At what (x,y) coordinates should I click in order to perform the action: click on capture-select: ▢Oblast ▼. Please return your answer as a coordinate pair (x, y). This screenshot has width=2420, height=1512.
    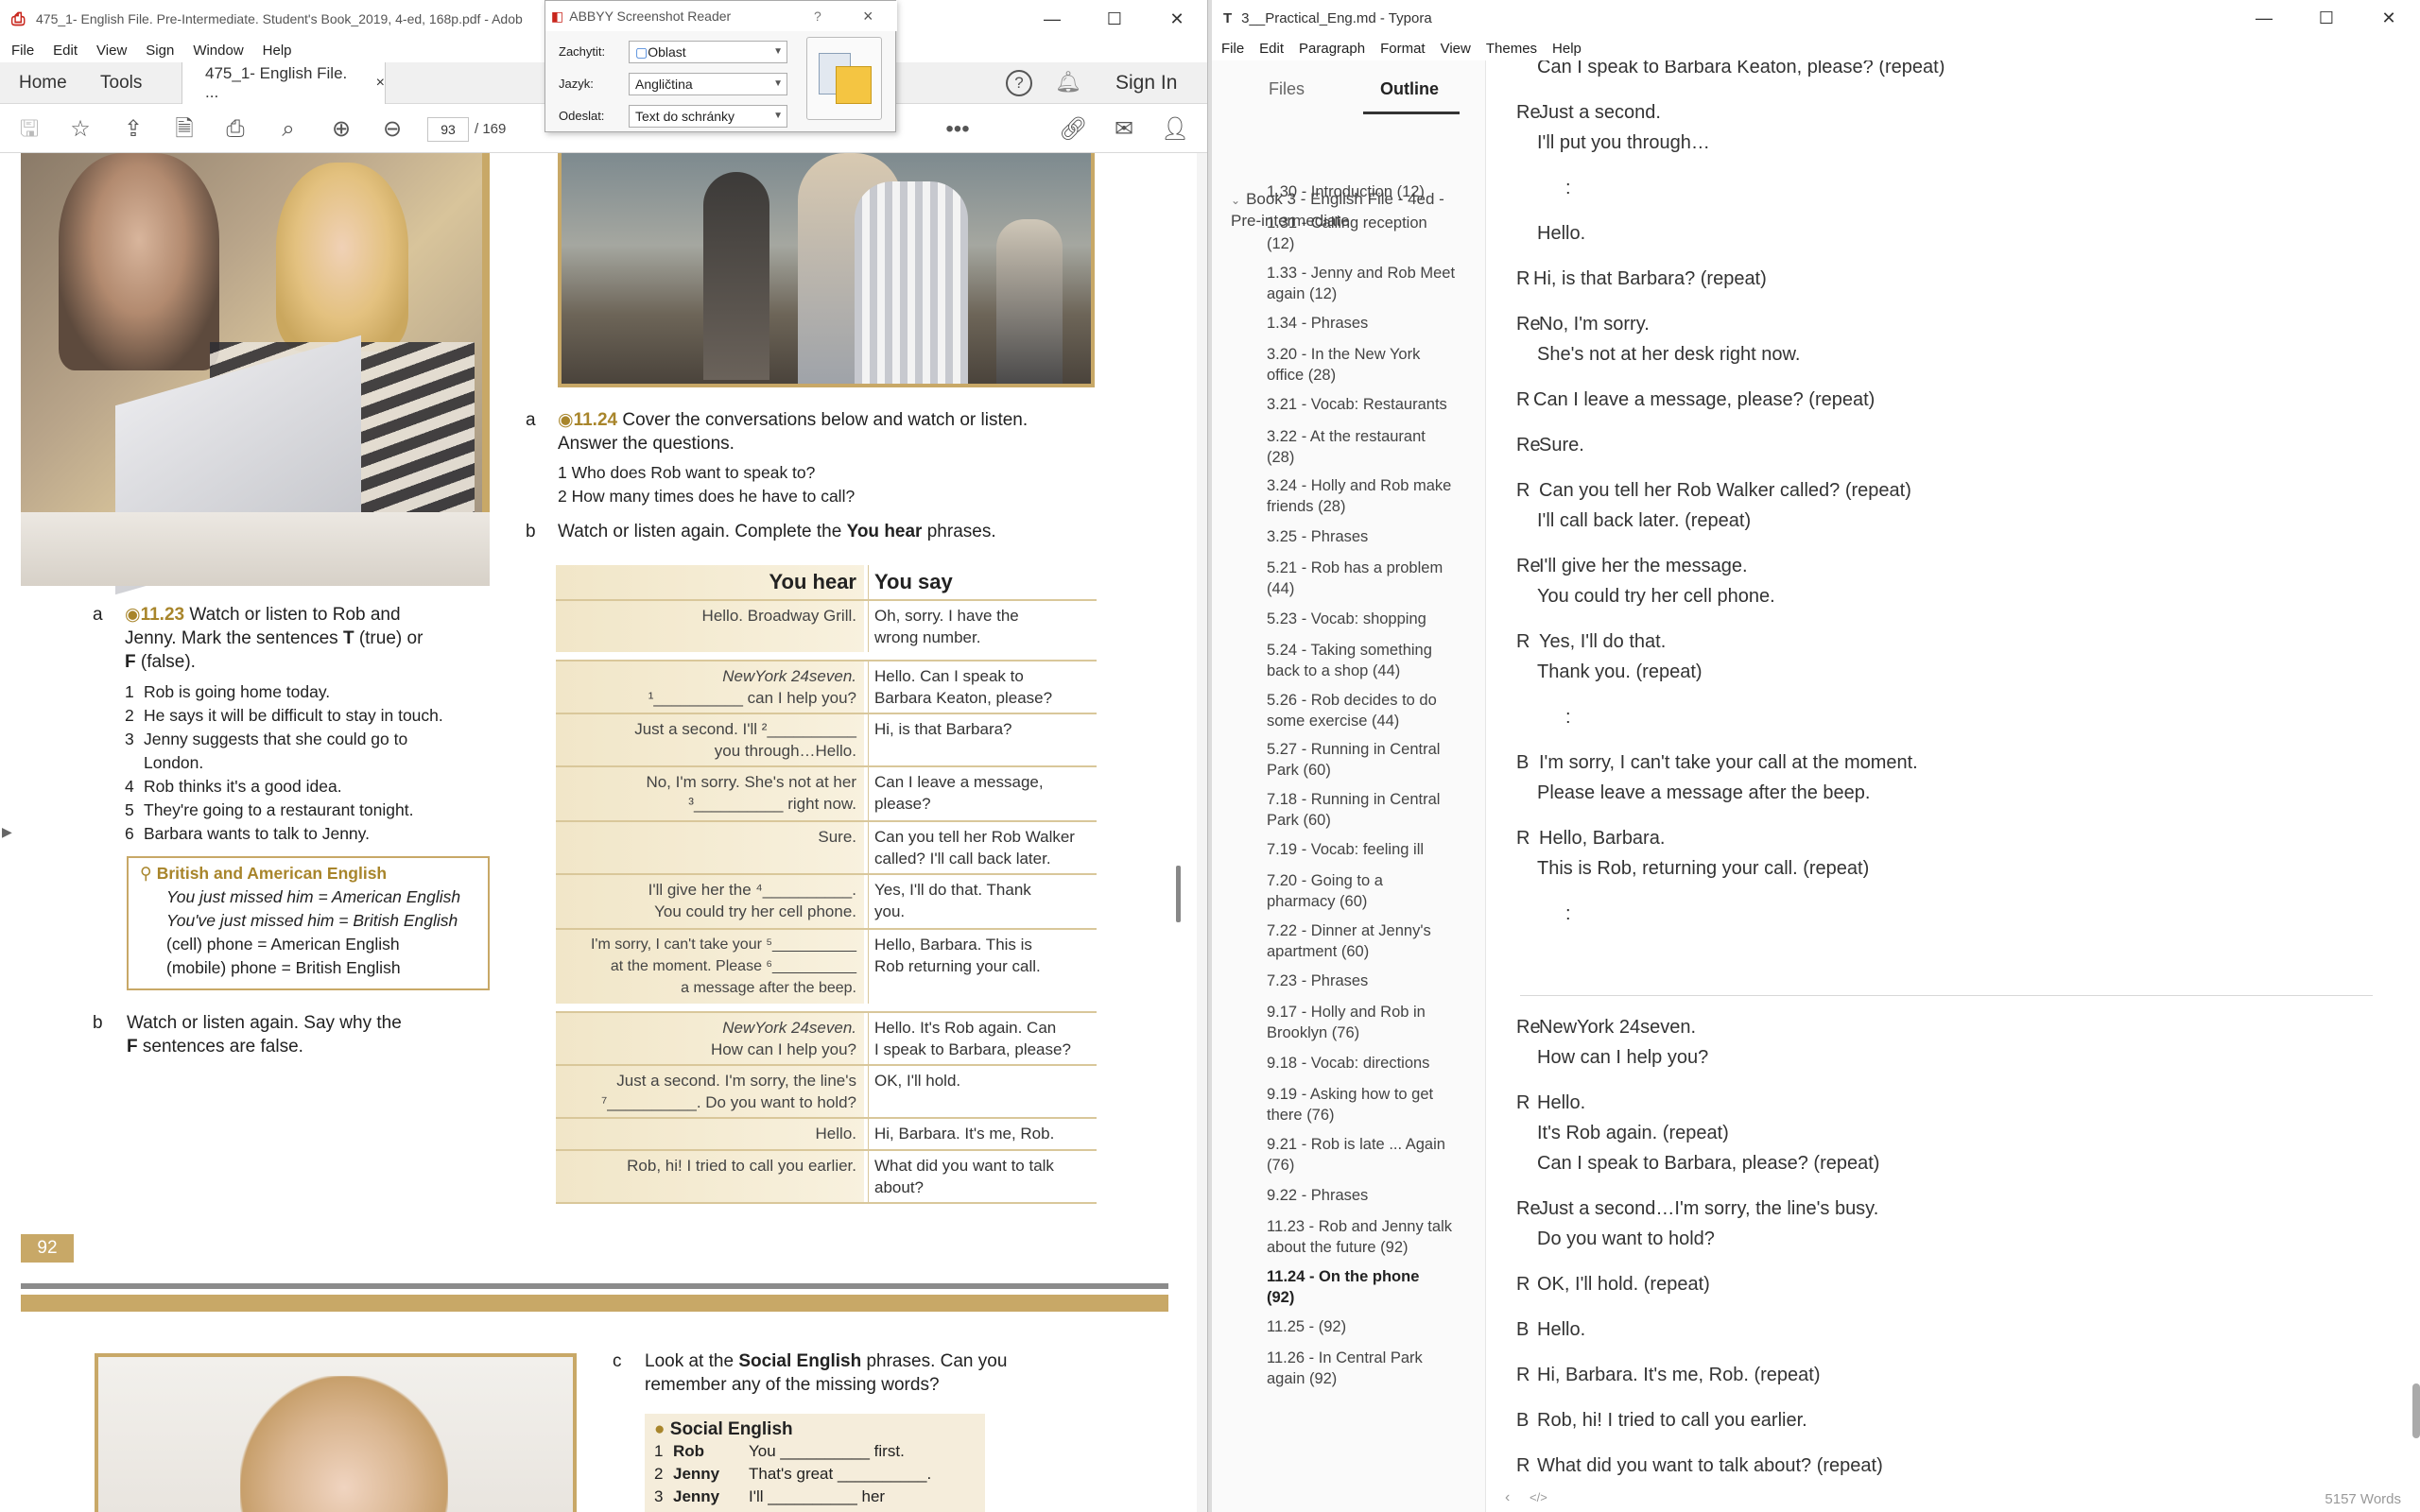
    Looking at the image, I should click on (708, 52).